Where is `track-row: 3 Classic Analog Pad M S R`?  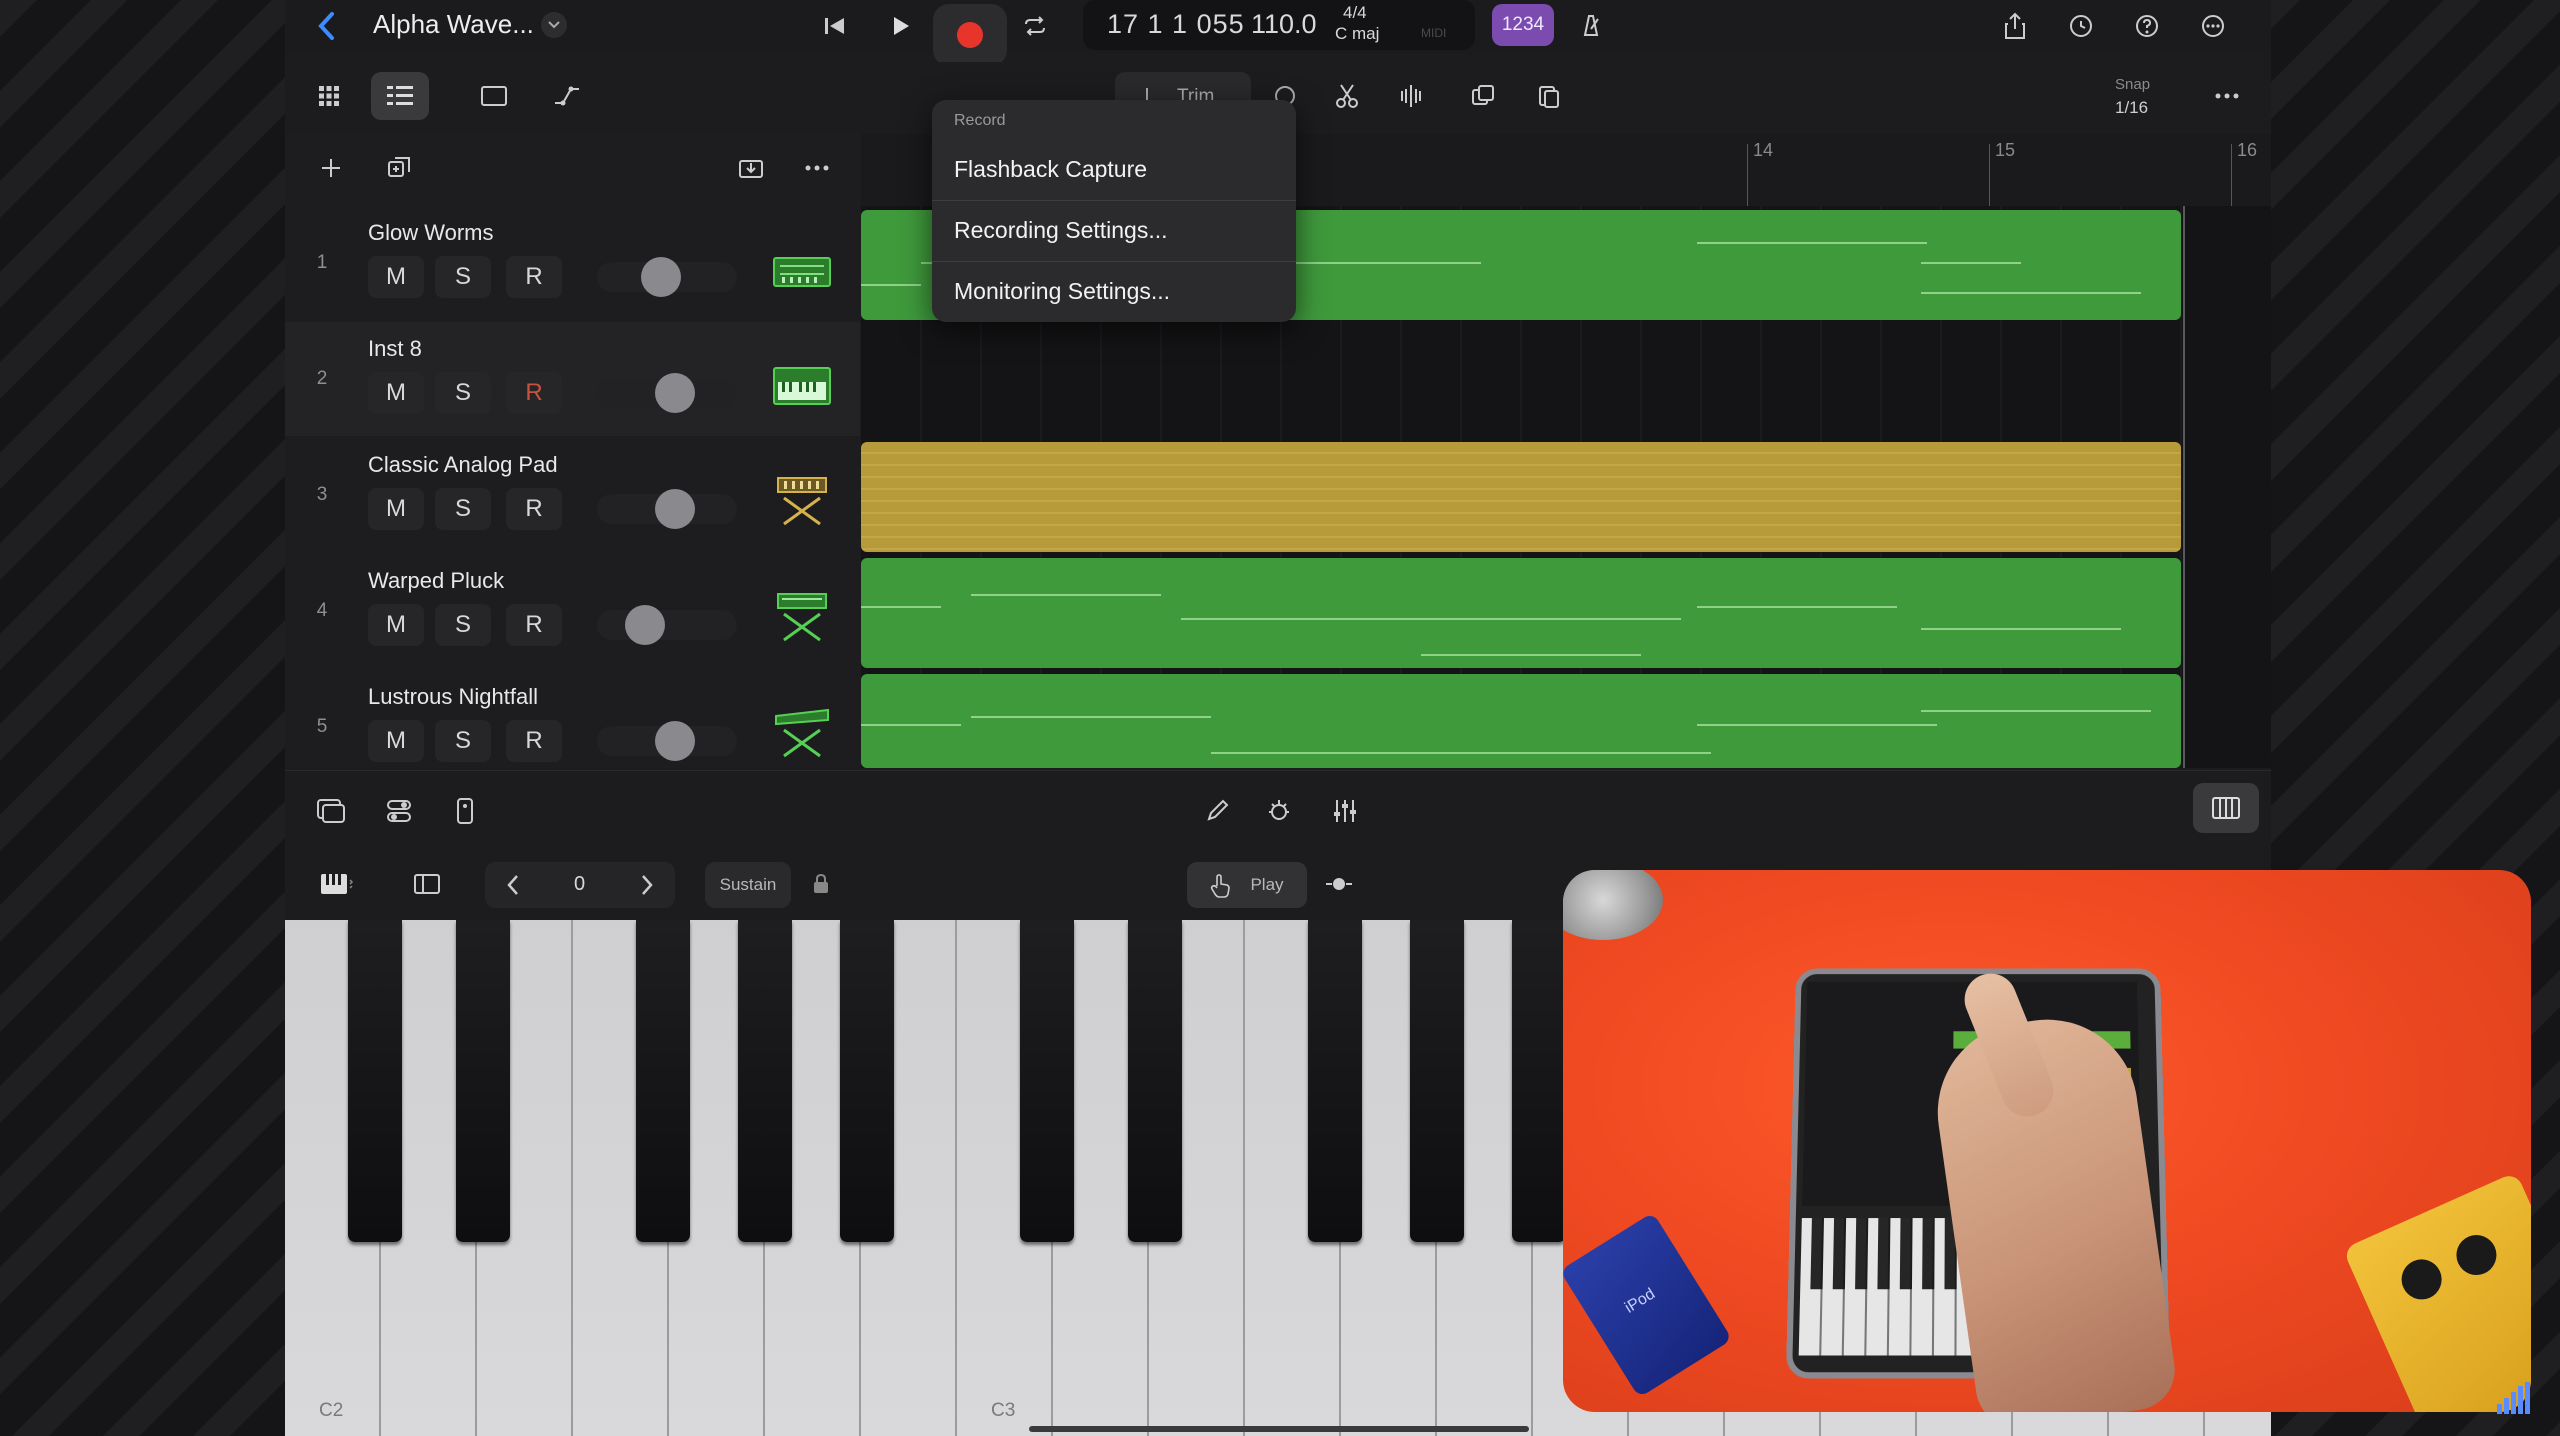 track-row: 3 Classic Analog Pad M S R is located at coordinates (572, 495).